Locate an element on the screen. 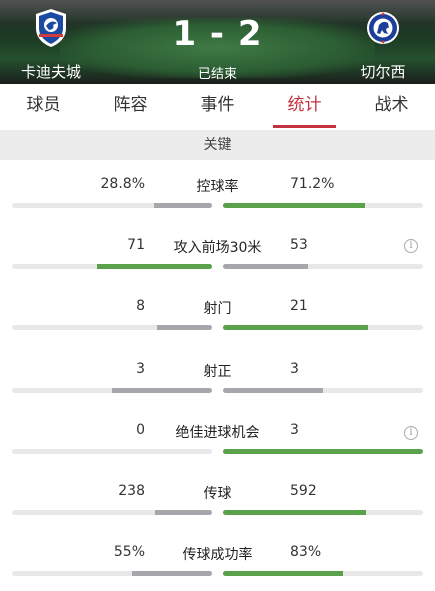 This screenshot has height=591, width=435. home-team-name: 卡迪夫城 is located at coordinates (50, 72).